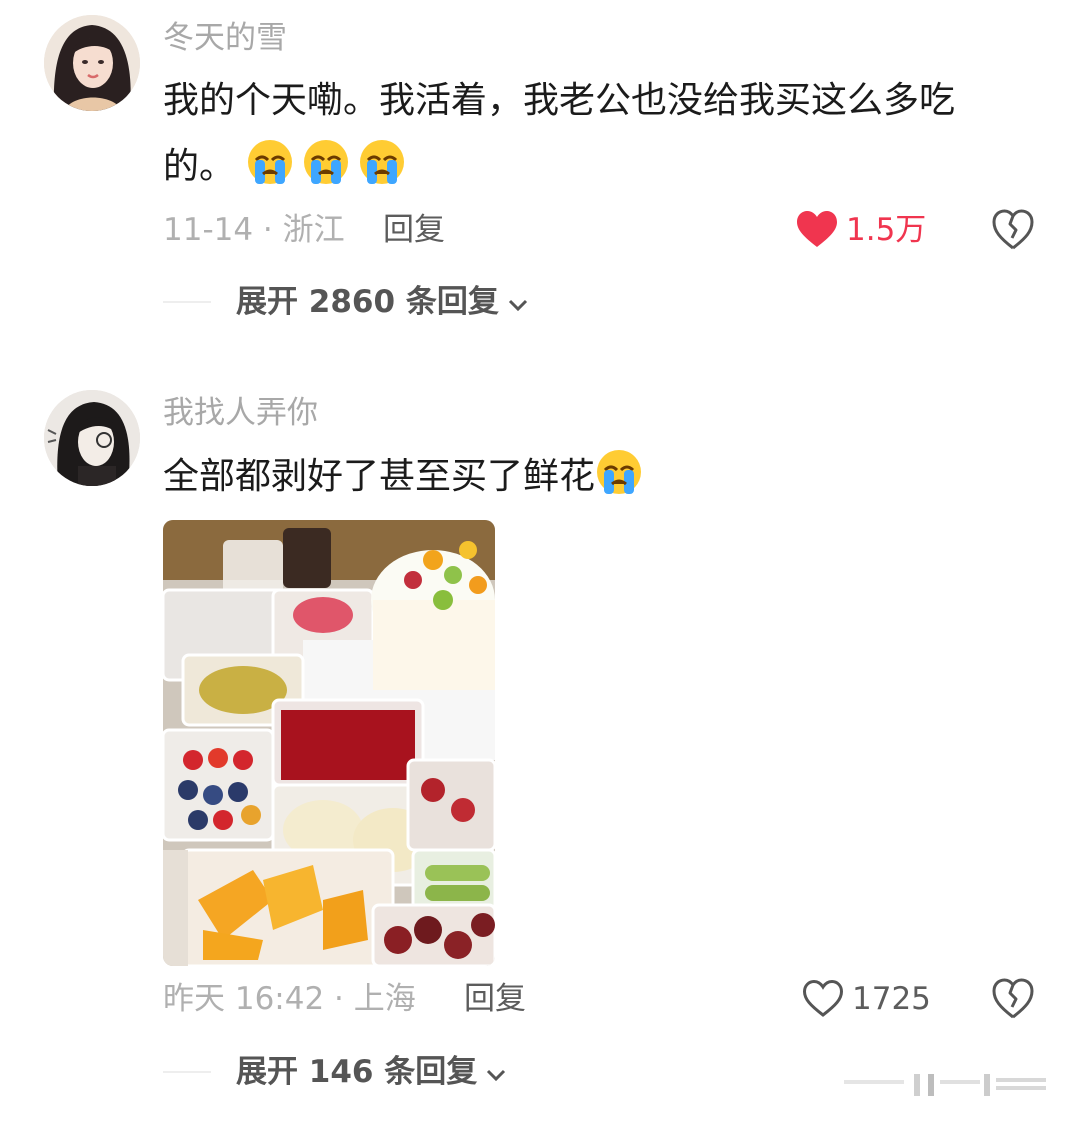  I want to click on reply-button: 回复, so click(495, 999).